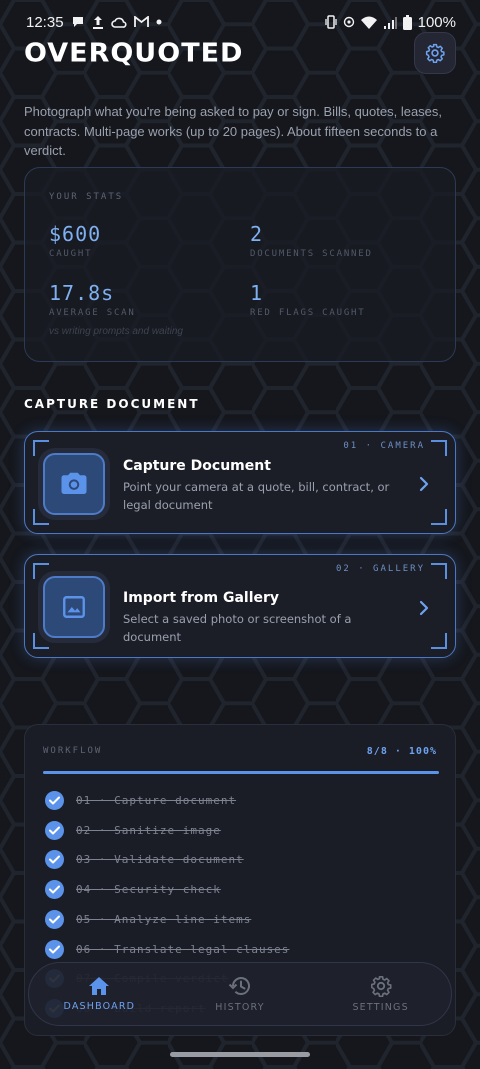  What do you see at coordinates (239, 986) in the screenshot?
I see `history-icon` at bounding box center [239, 986].